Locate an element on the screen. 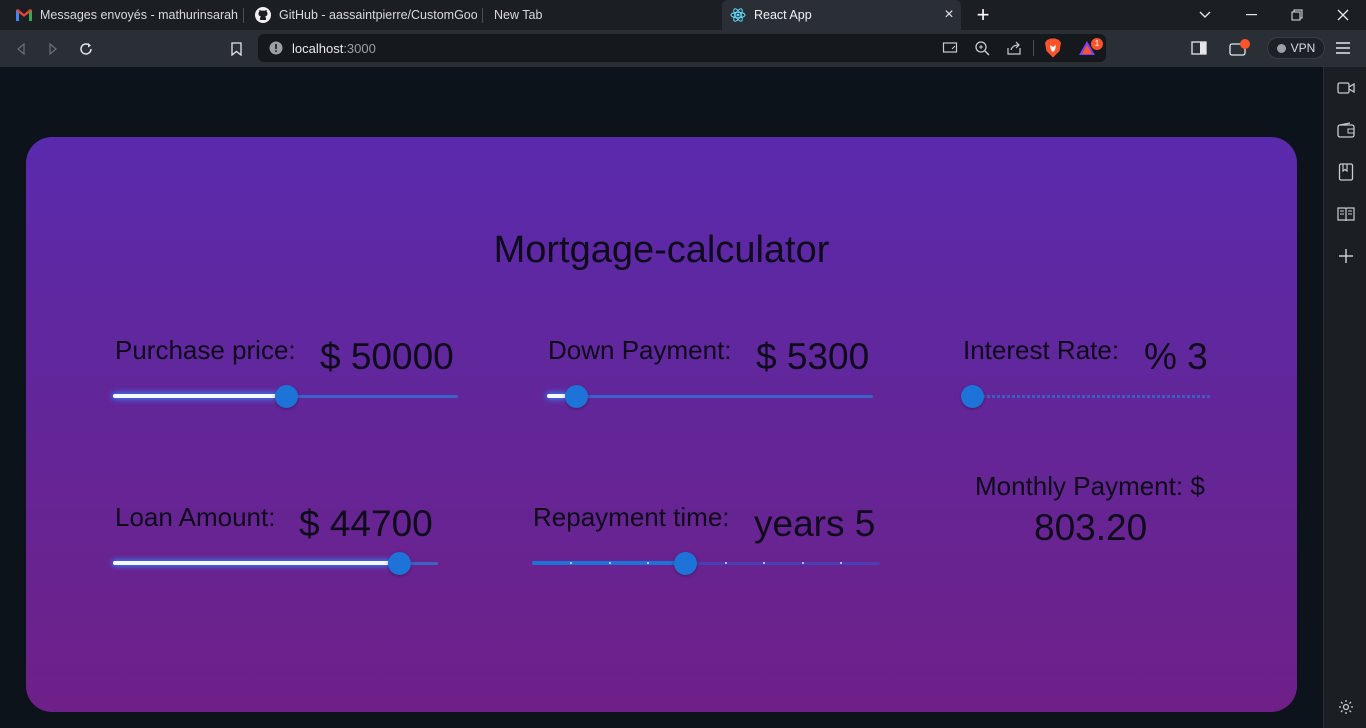 The height and width of the screenshot is (728, 1366). interest-rate-value: % 3 is located at coordinates (1176, 356).